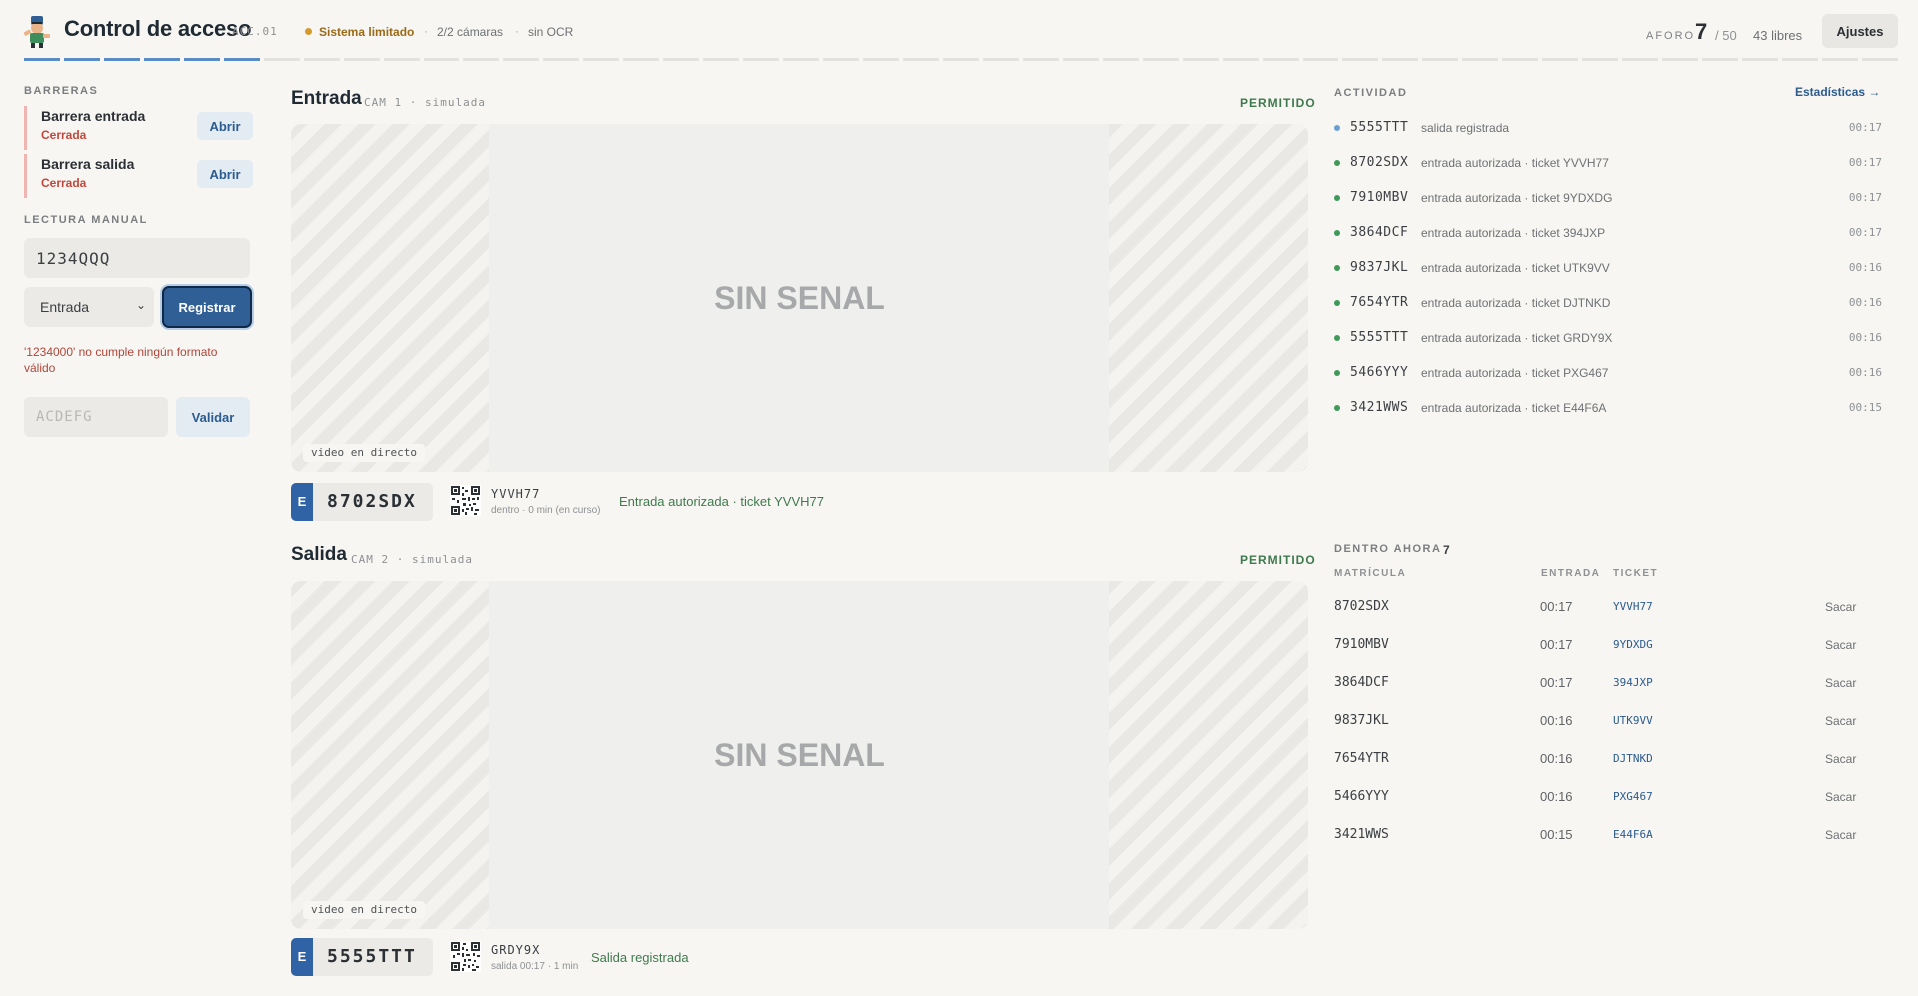 This screenshot has height=996, width=1918. Describe the element at coordinates (1860, 31) in the screenshot. I see `settings-button: Ajustes` at that location.